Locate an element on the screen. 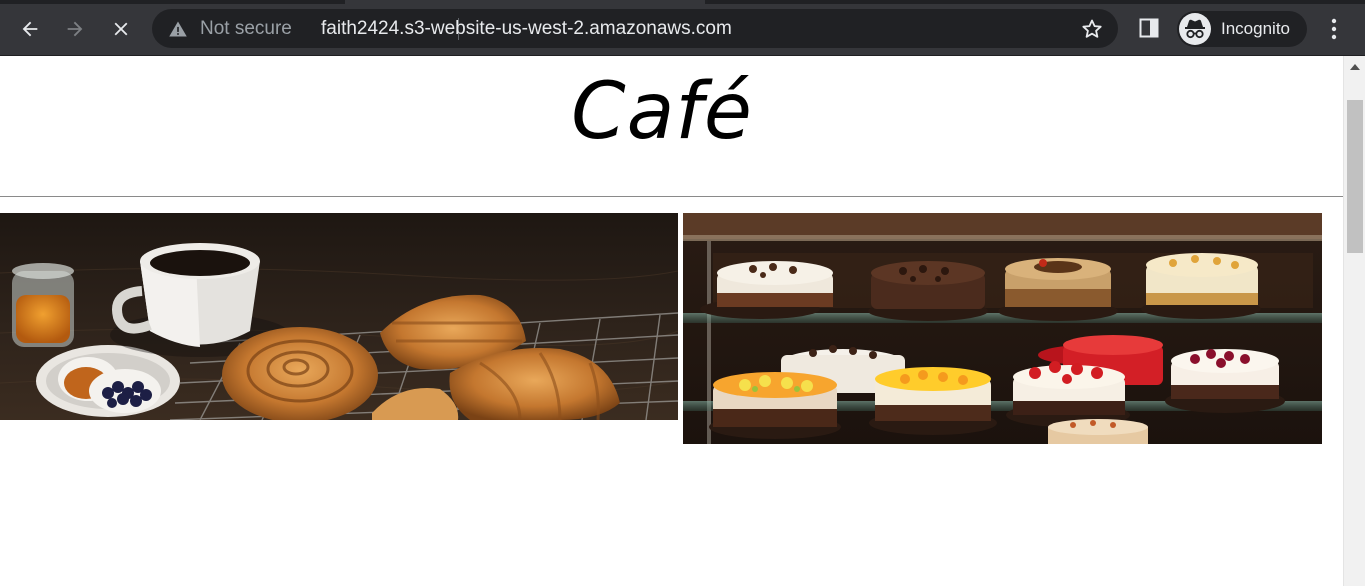 This screenshot has height=586, width=1365. profile-button: Incognito is located at coordinates (1242, 29).